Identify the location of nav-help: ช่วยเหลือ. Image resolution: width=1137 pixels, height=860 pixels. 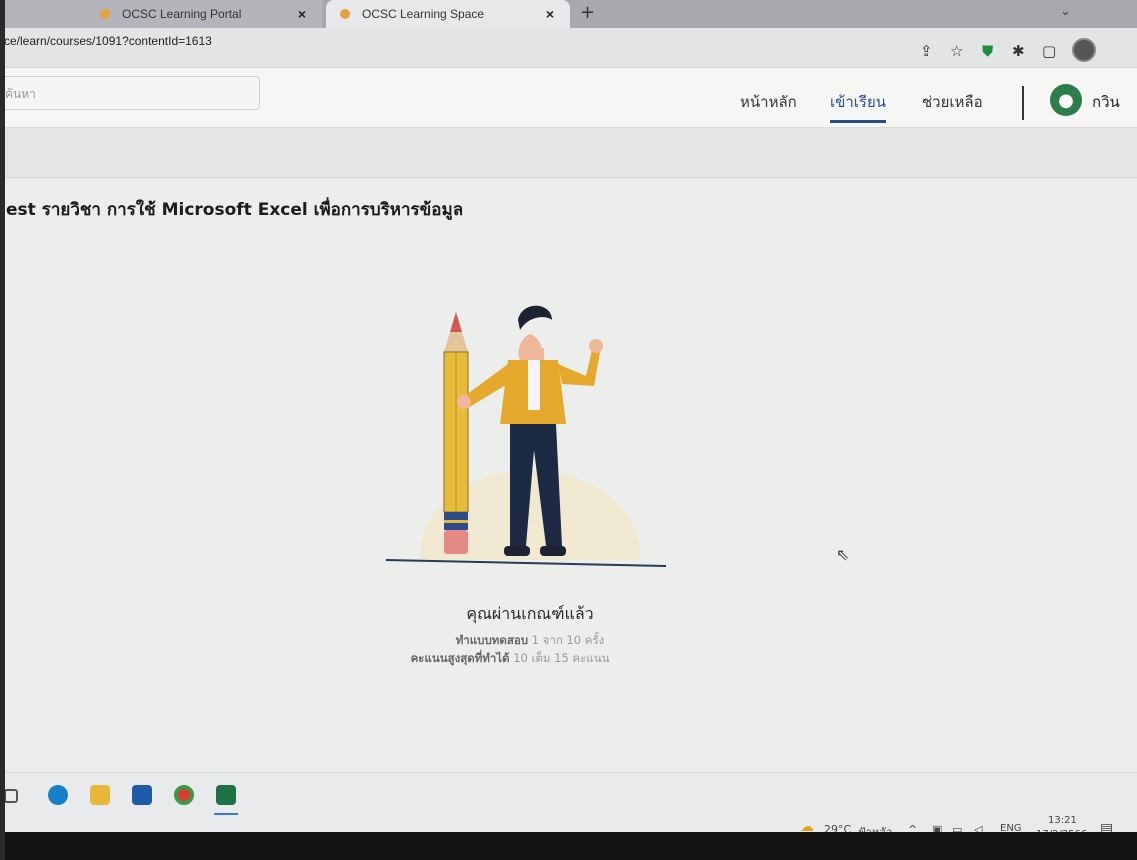
(952, 102).